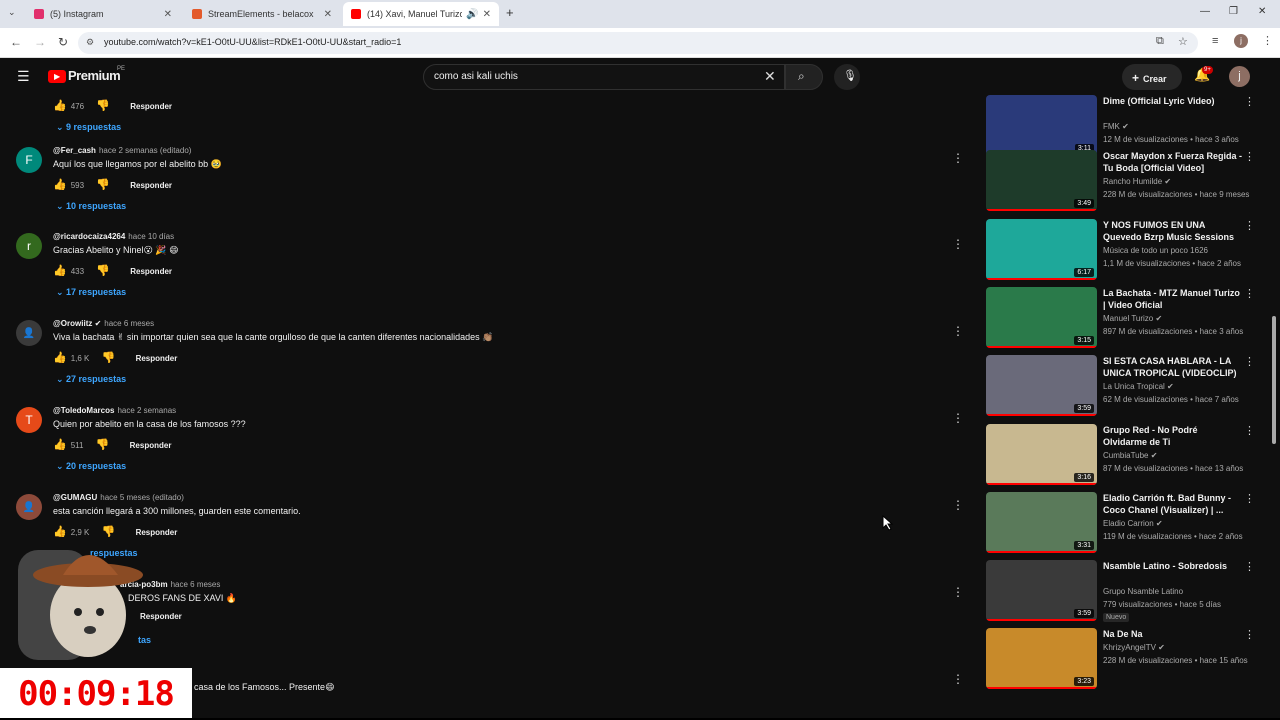  What do you see at coordinates (1041, 385) in the screenshot?
I see `video-thumbnail: 3:59` at bounding box center [1041, 385].